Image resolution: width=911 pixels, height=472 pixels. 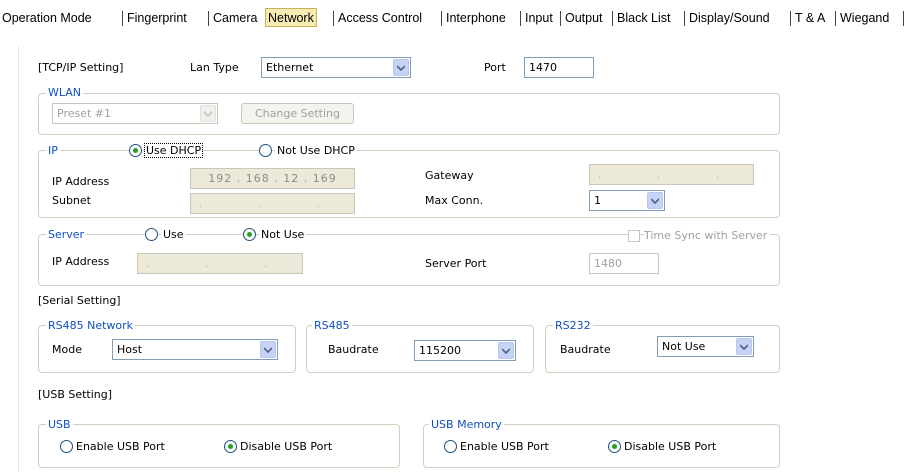 What do you see at coordinates (220, 263) in the screenshot?
I see `server-ip-address-input: . . .` at bounding box center [220, 263].